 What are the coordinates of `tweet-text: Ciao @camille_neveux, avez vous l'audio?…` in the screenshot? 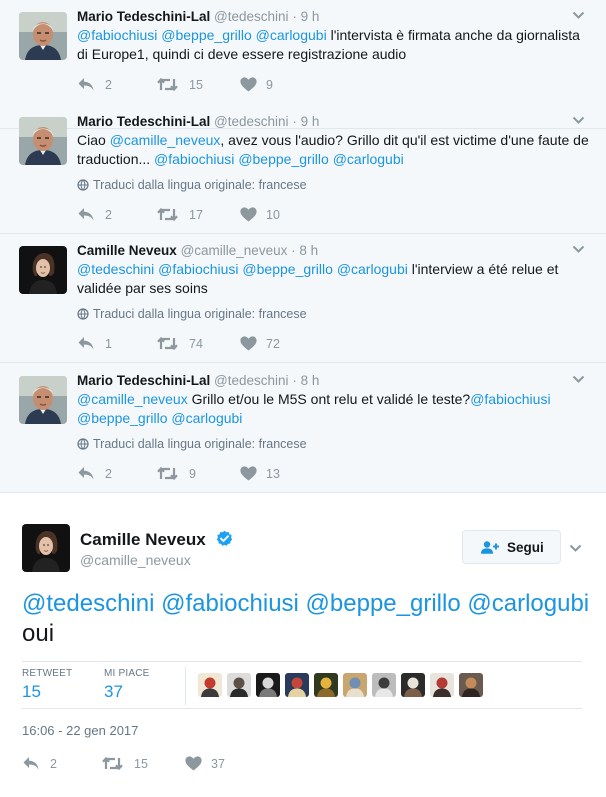 It's located at (334, 149).